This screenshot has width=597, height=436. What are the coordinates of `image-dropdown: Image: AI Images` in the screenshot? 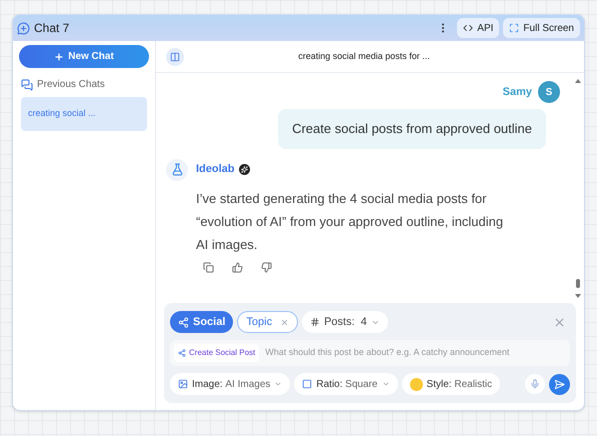 It's located at (230, 384).